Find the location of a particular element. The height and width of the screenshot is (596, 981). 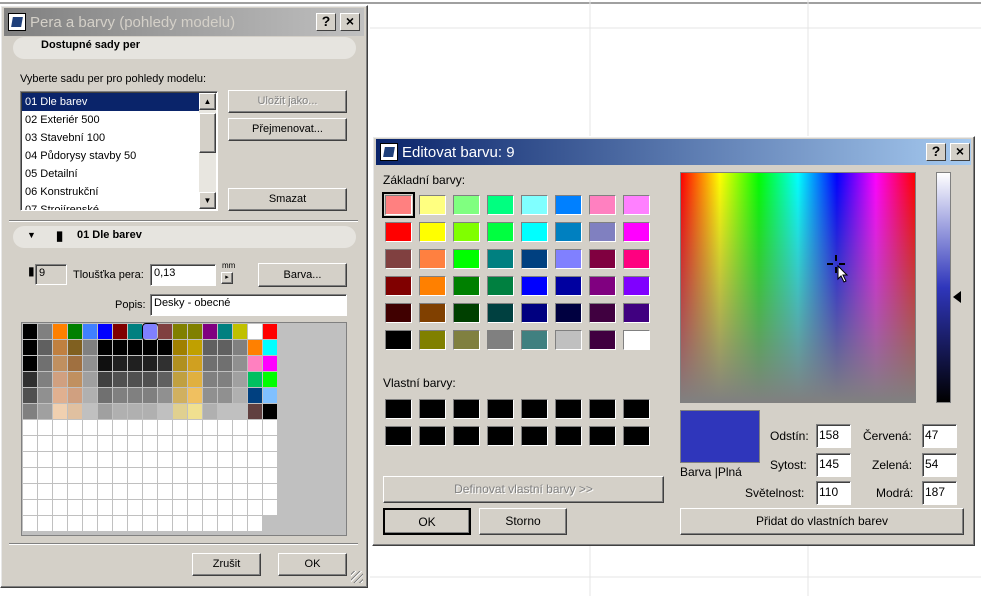

cancel-button: Zrušit is located at coordinates (226, 564).